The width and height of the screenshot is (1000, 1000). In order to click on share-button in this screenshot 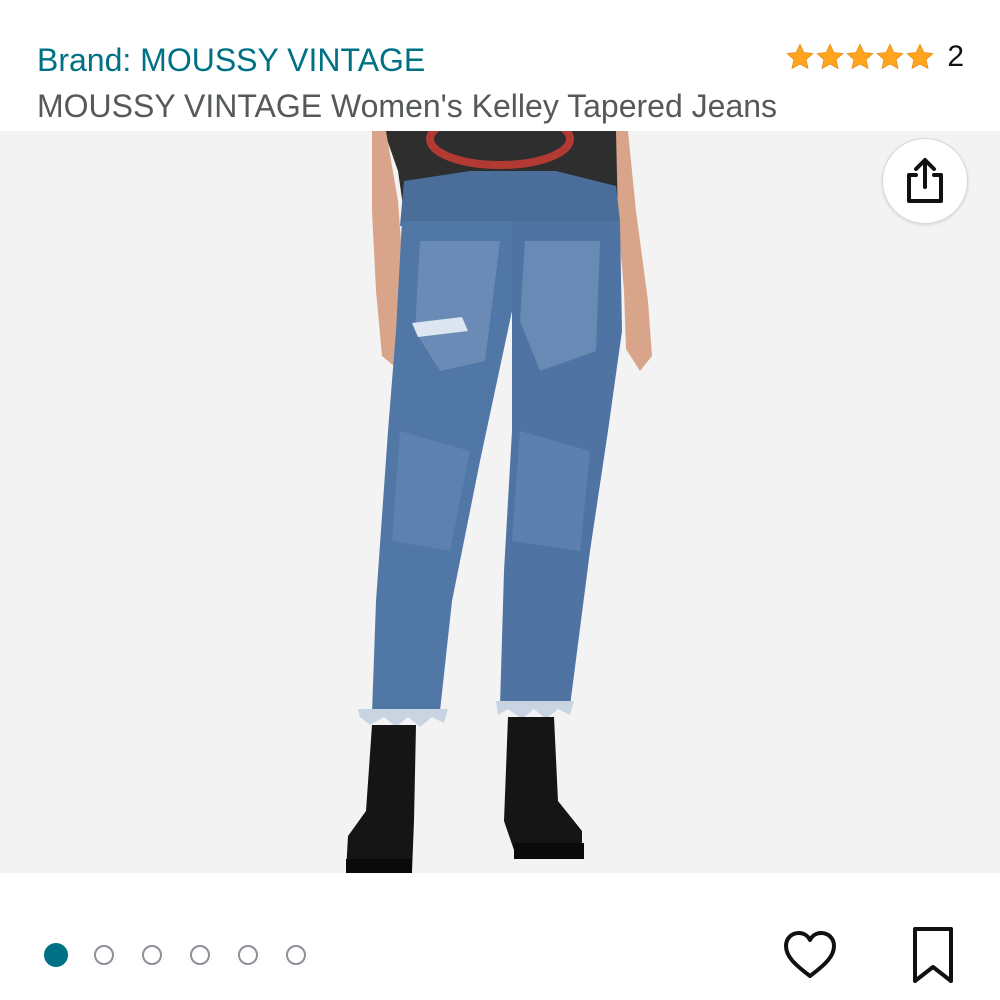, I will do `click(925, 181)`.